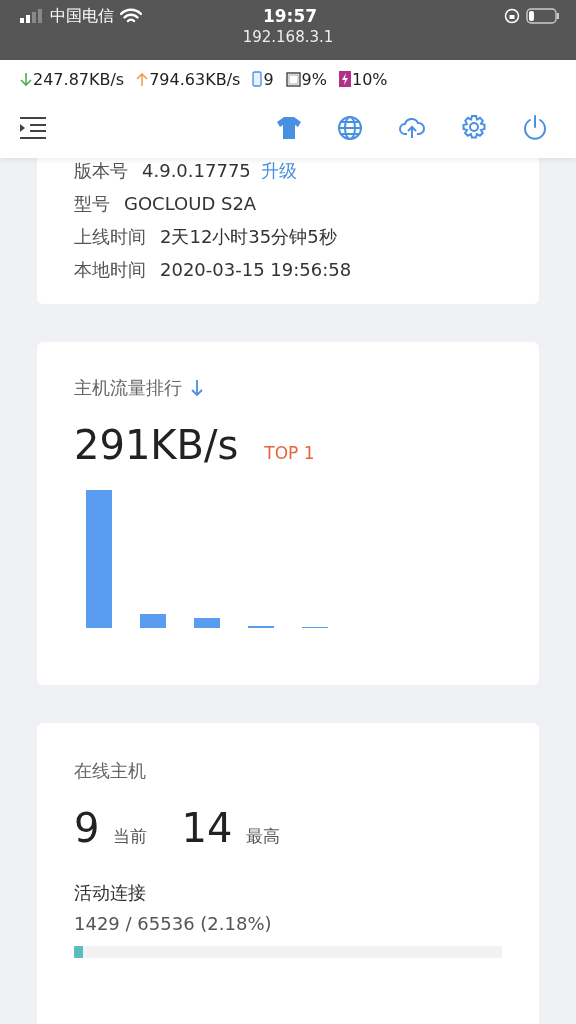 This screenshot has height=1024, width=576. I want to click on settings-icon, so click(474, 128).